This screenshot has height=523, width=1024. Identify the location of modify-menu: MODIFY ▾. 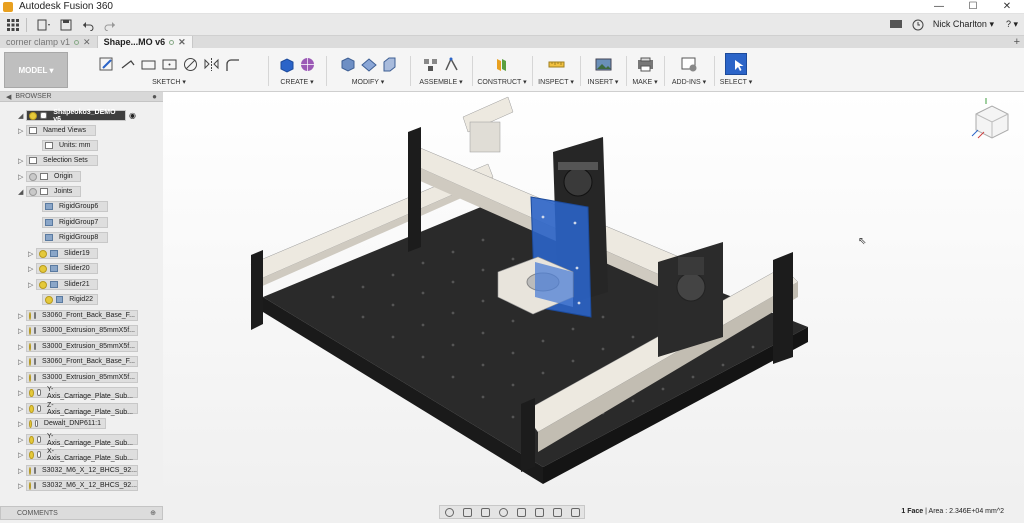
(368, 82).